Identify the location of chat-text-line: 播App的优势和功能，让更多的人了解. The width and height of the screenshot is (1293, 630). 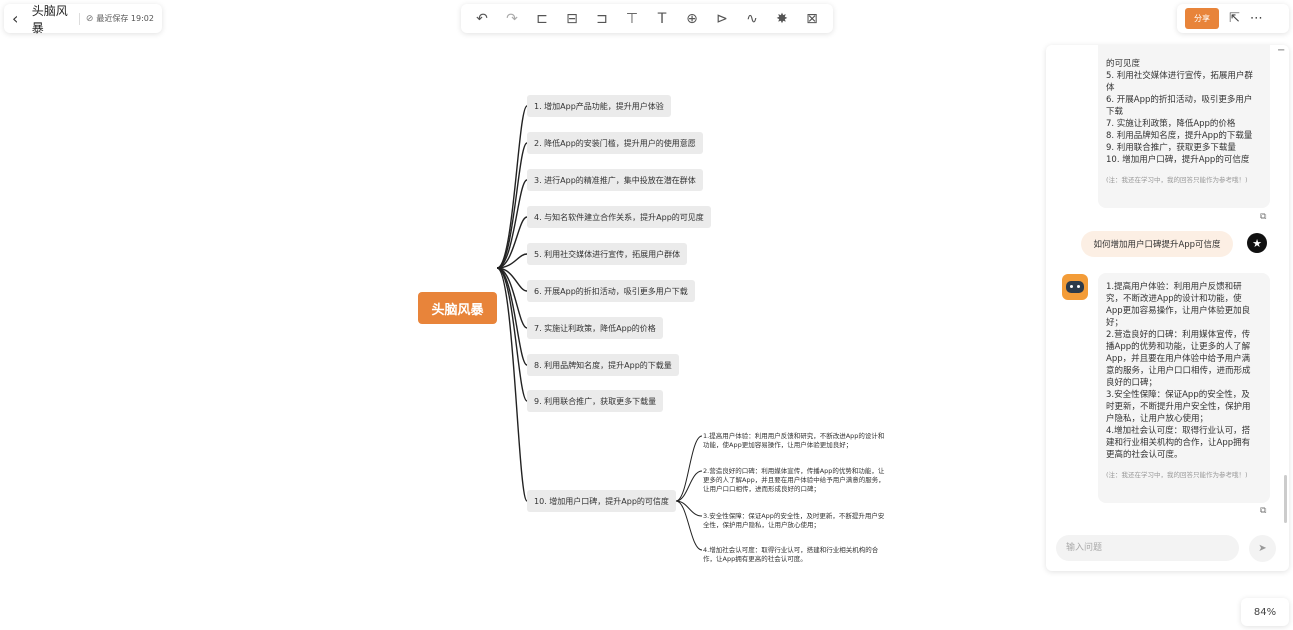
(1178, 347).